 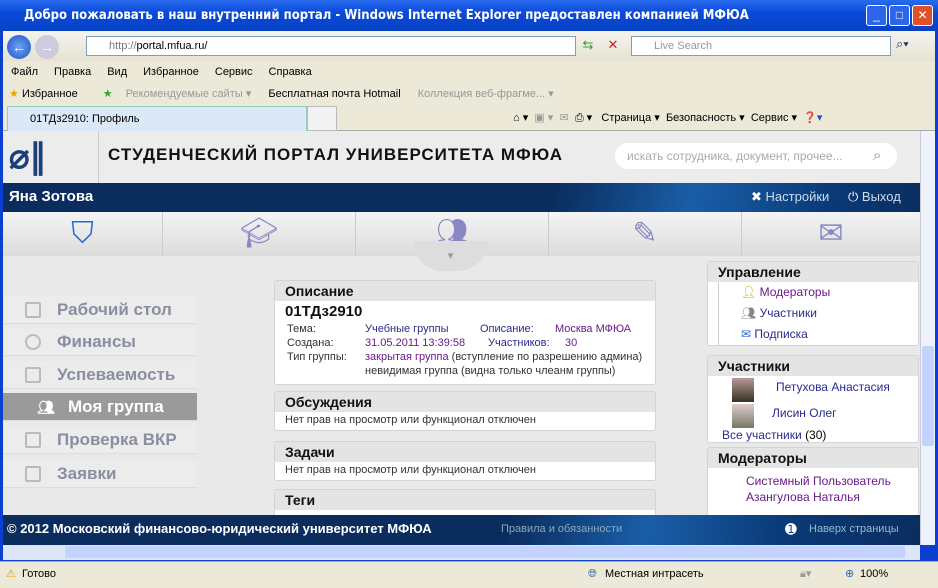 I want to click on menu-requests: Заявки, so click(x=100, y=474).